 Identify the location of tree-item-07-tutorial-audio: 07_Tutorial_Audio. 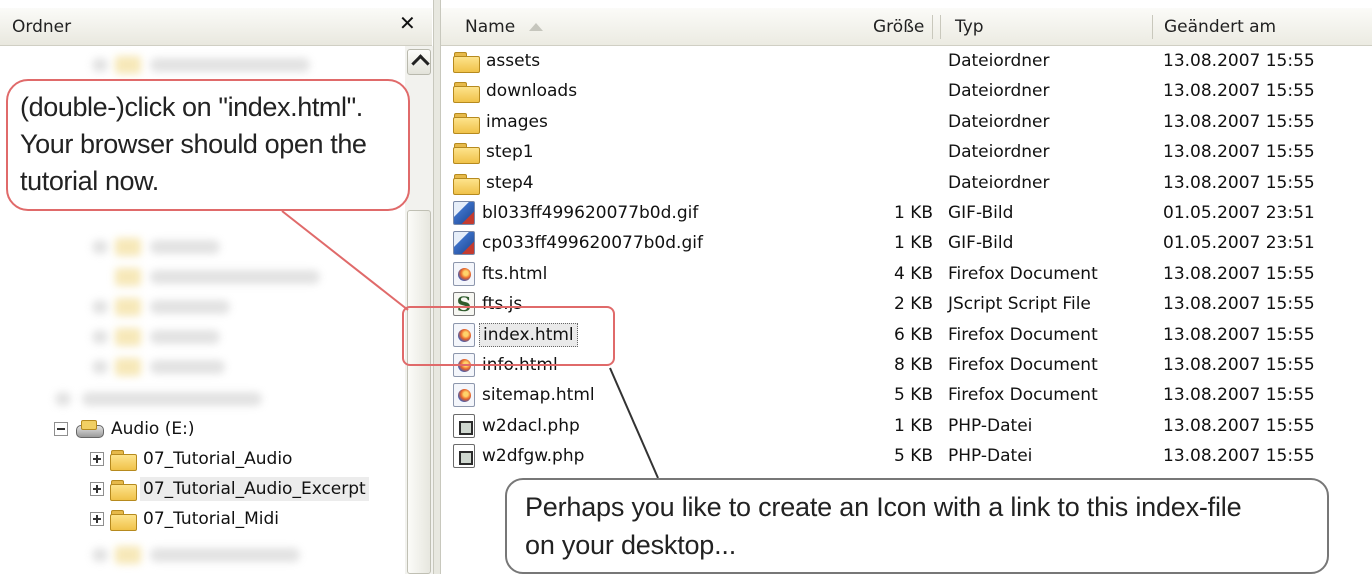
(192, 459).